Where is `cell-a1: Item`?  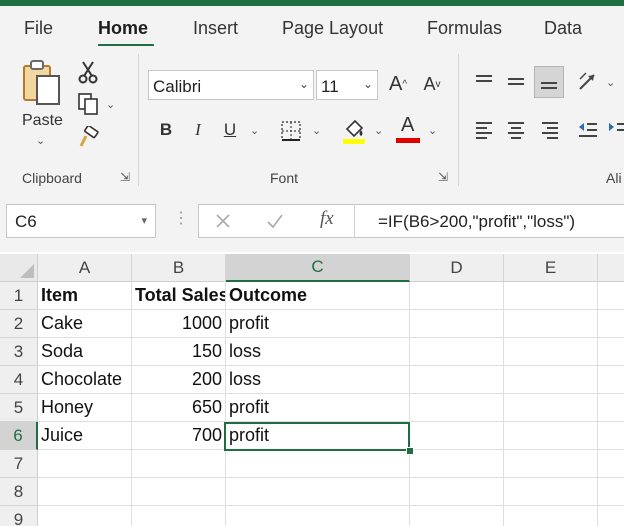
cell-a1: Item is located at coordinates (85, 296).